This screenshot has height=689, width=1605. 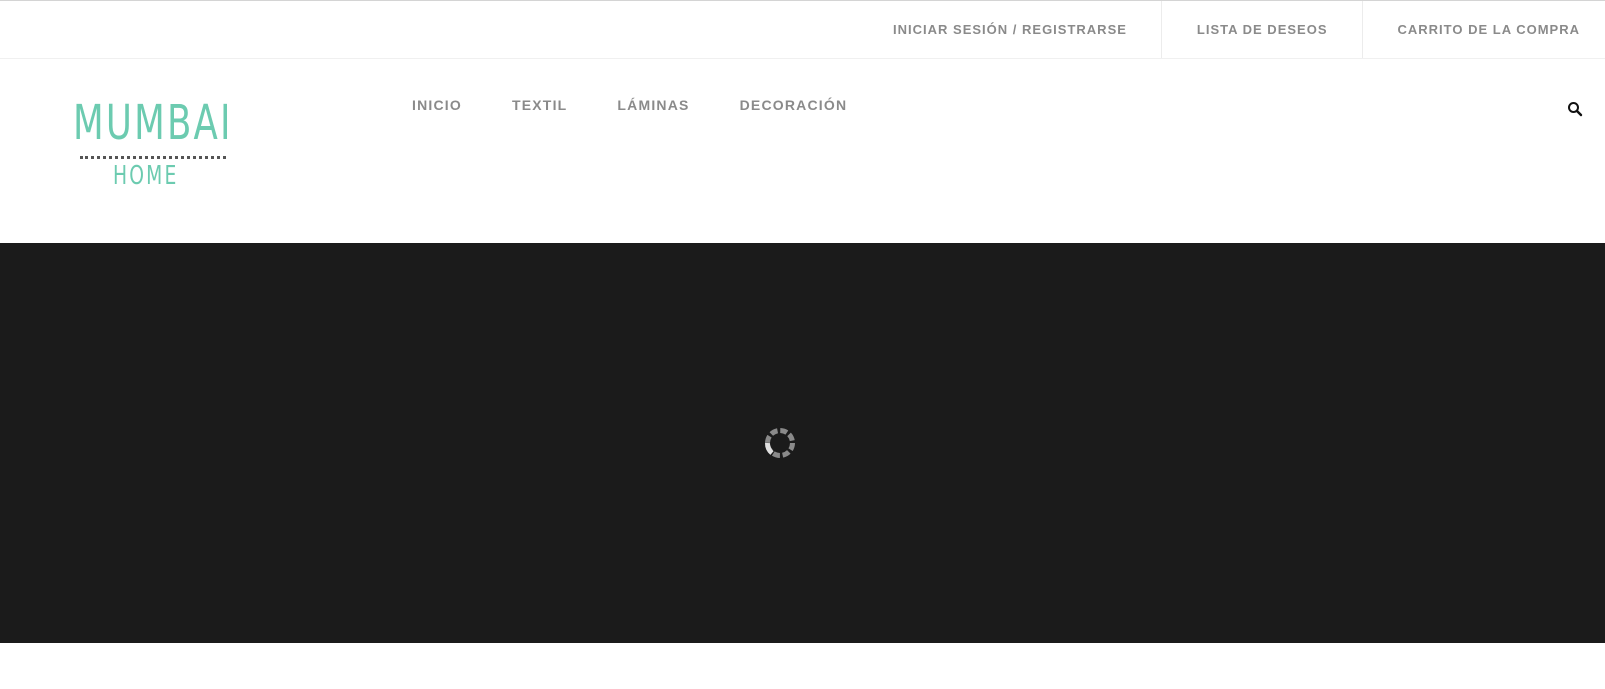 I want to click on site-logo: MUMBAI HOME, so click(x=155, y=145).